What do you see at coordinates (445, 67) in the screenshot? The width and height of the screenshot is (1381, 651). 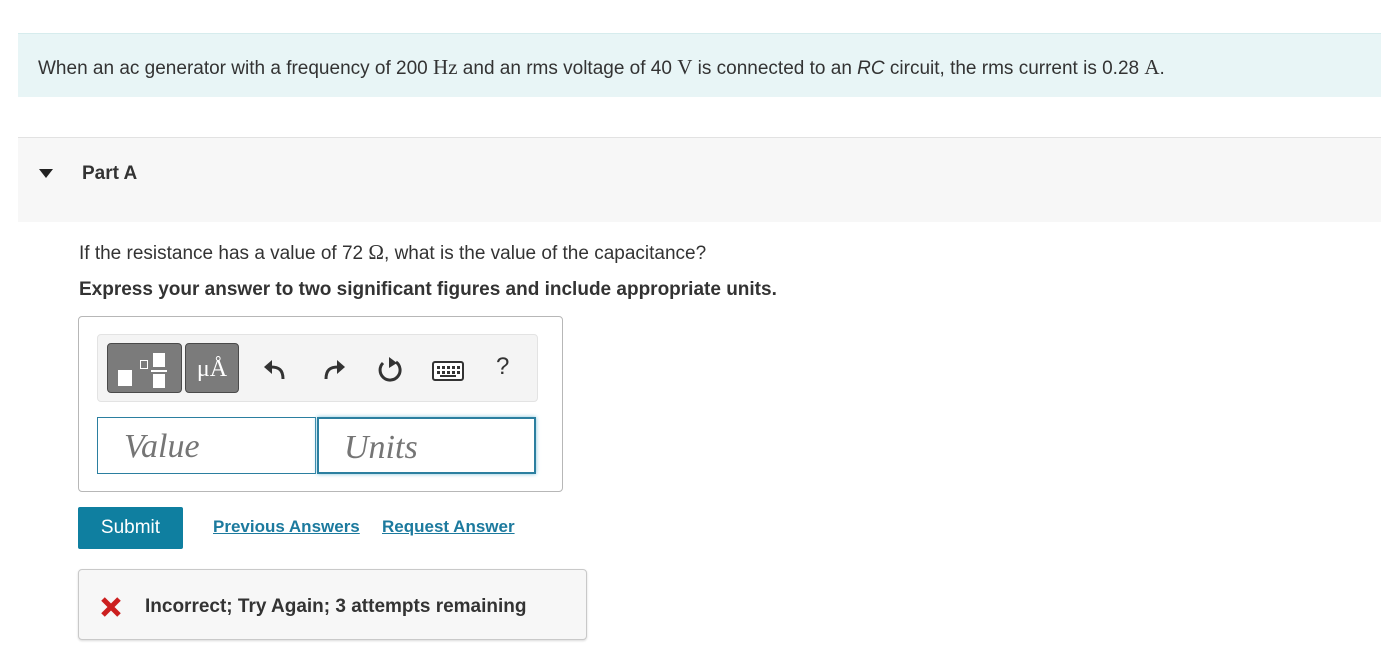 I see `unit-hz: Hz` at bounding box center [445, 67].